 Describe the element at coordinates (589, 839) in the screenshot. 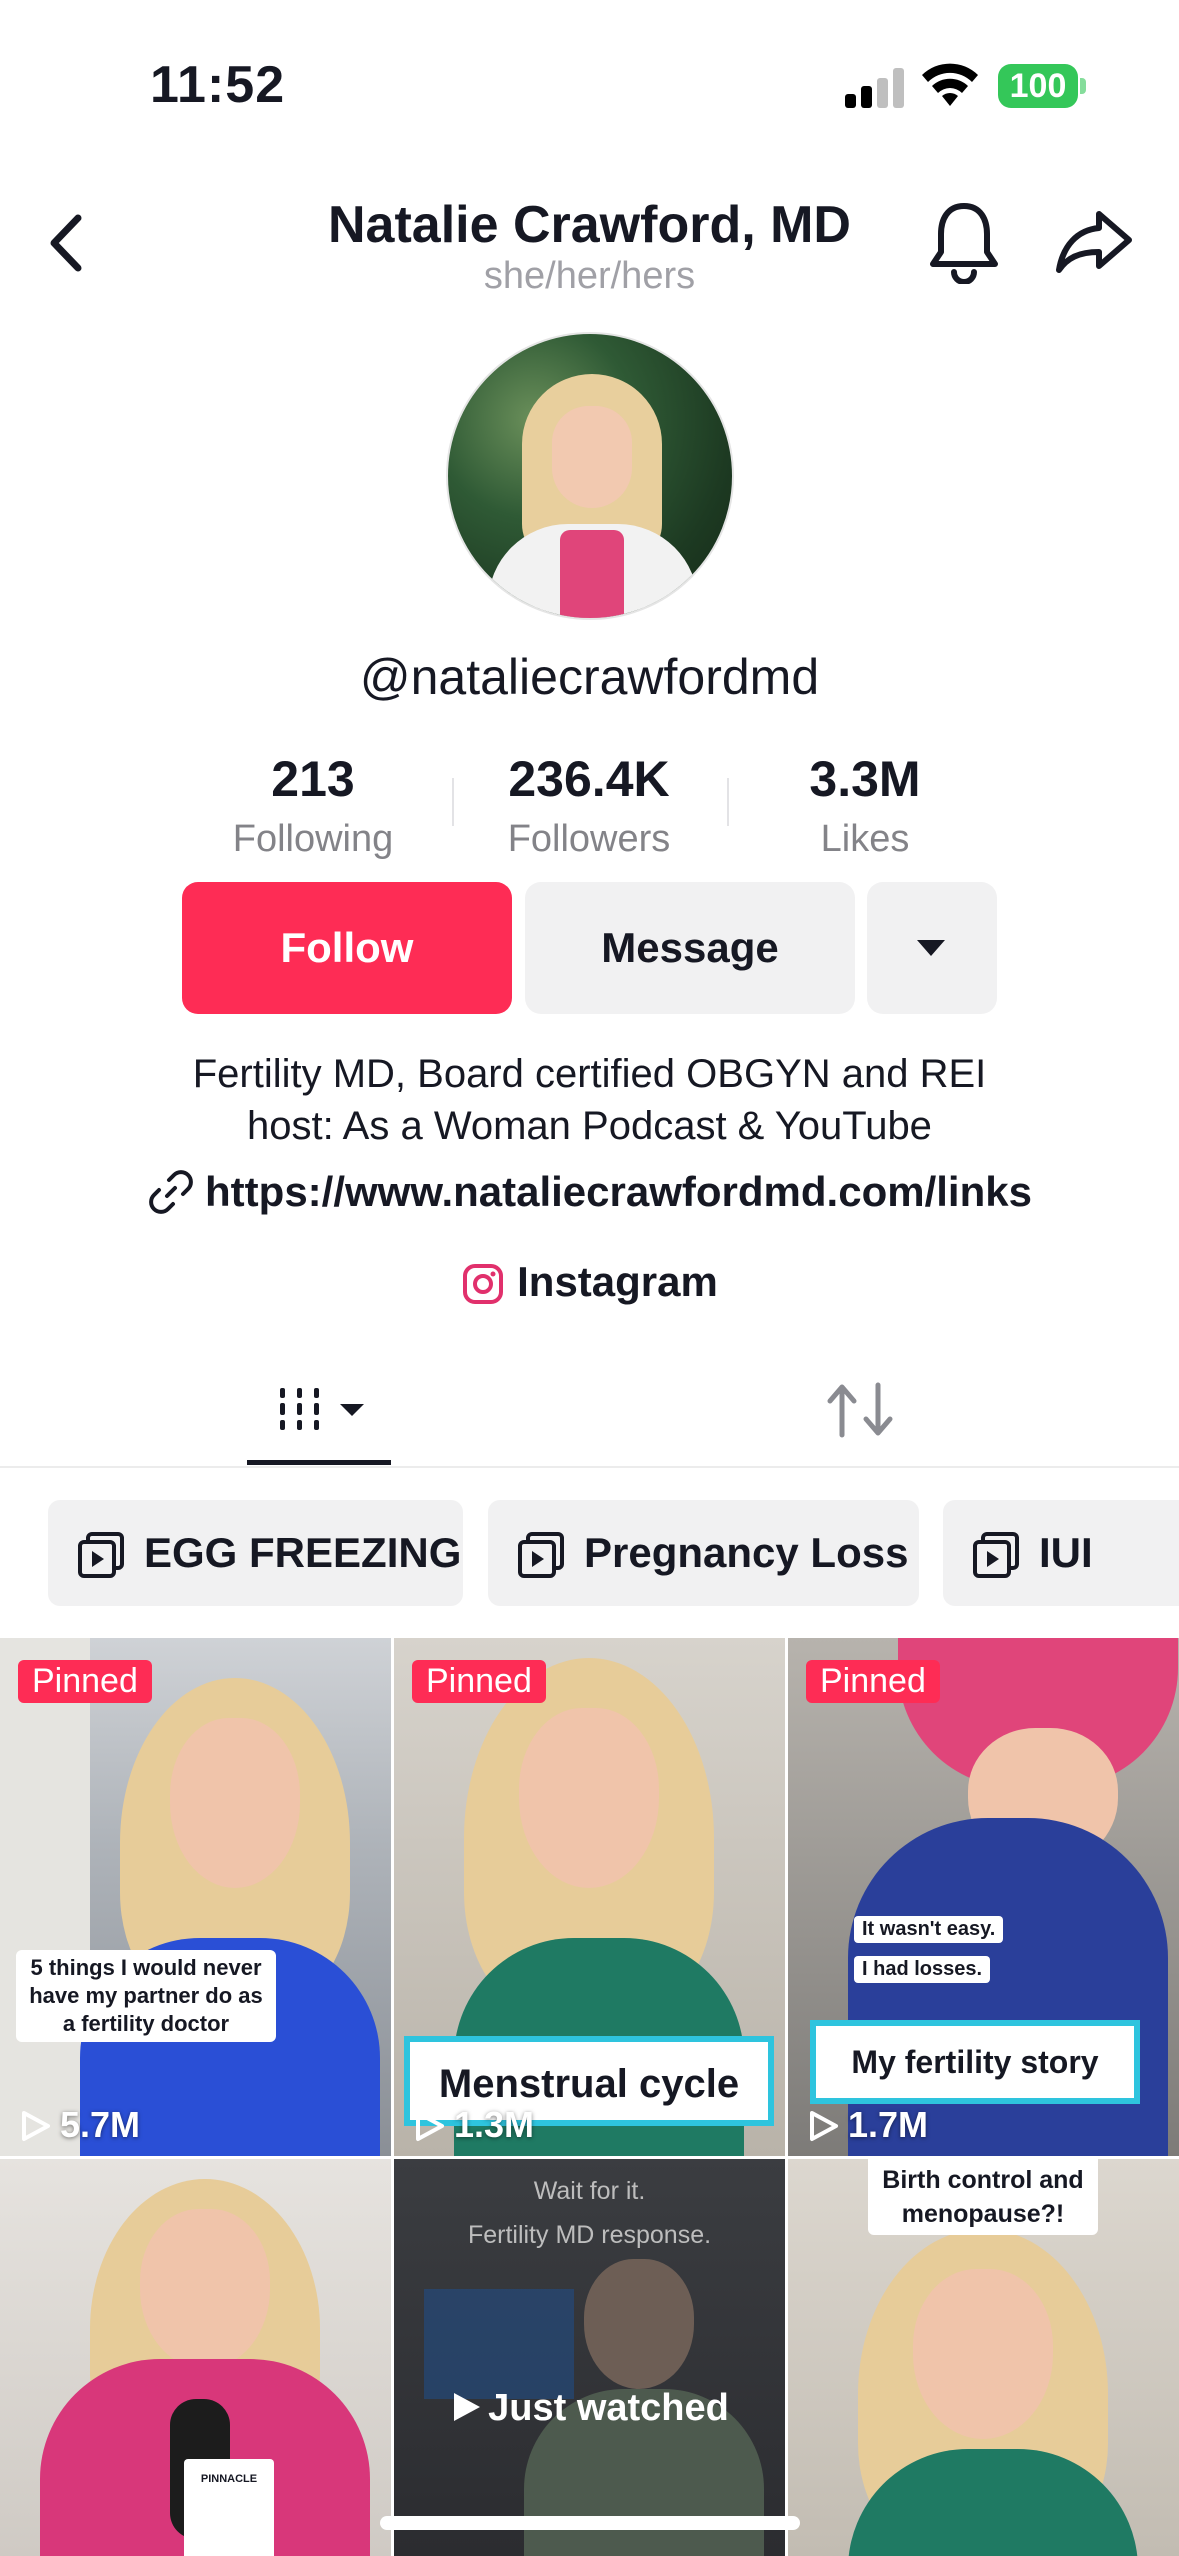

I see `stat-label: Followers` at that location.